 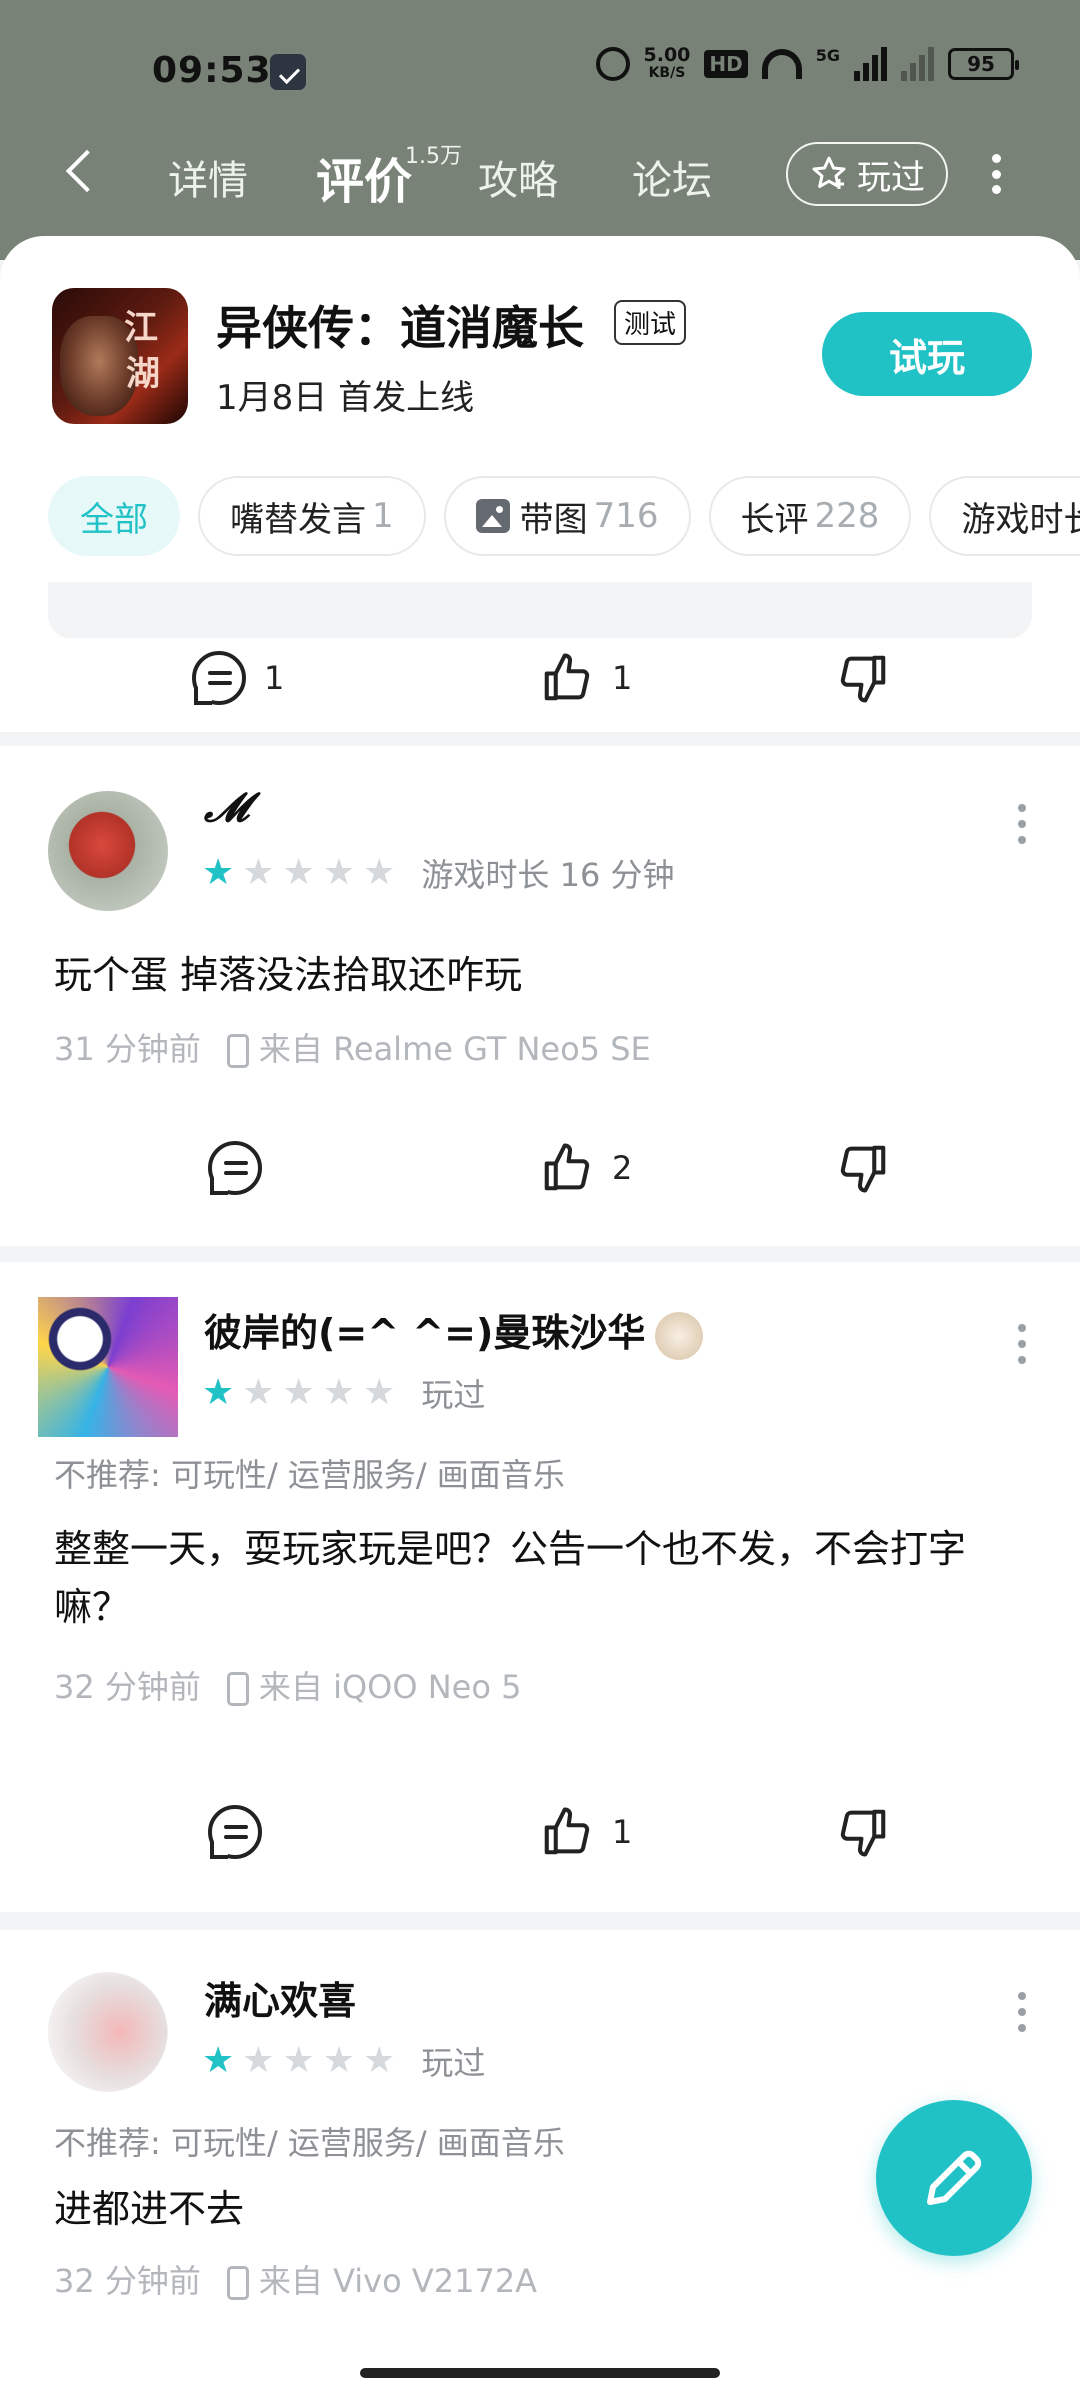 I want to click on filter-with-images: 带图 716, so click(x=567, y=516).